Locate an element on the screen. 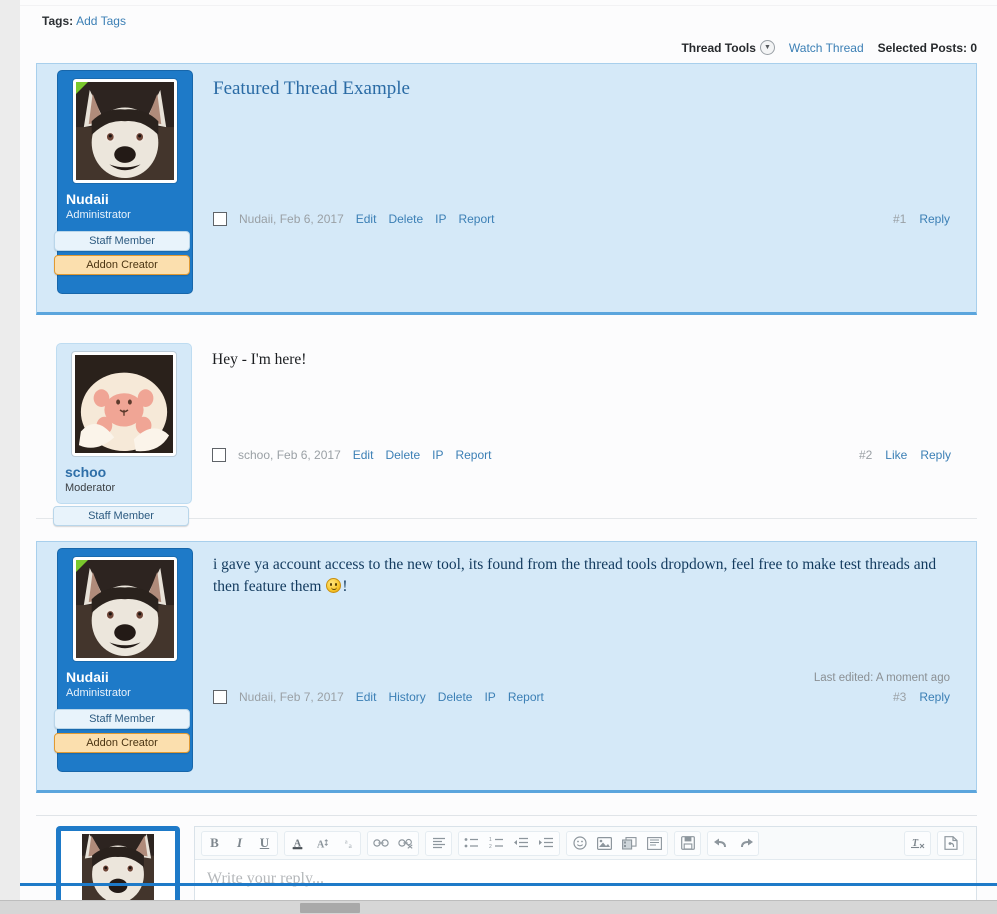  badge-addon-creator: Addon Creator is located at coordinates (122, 265).